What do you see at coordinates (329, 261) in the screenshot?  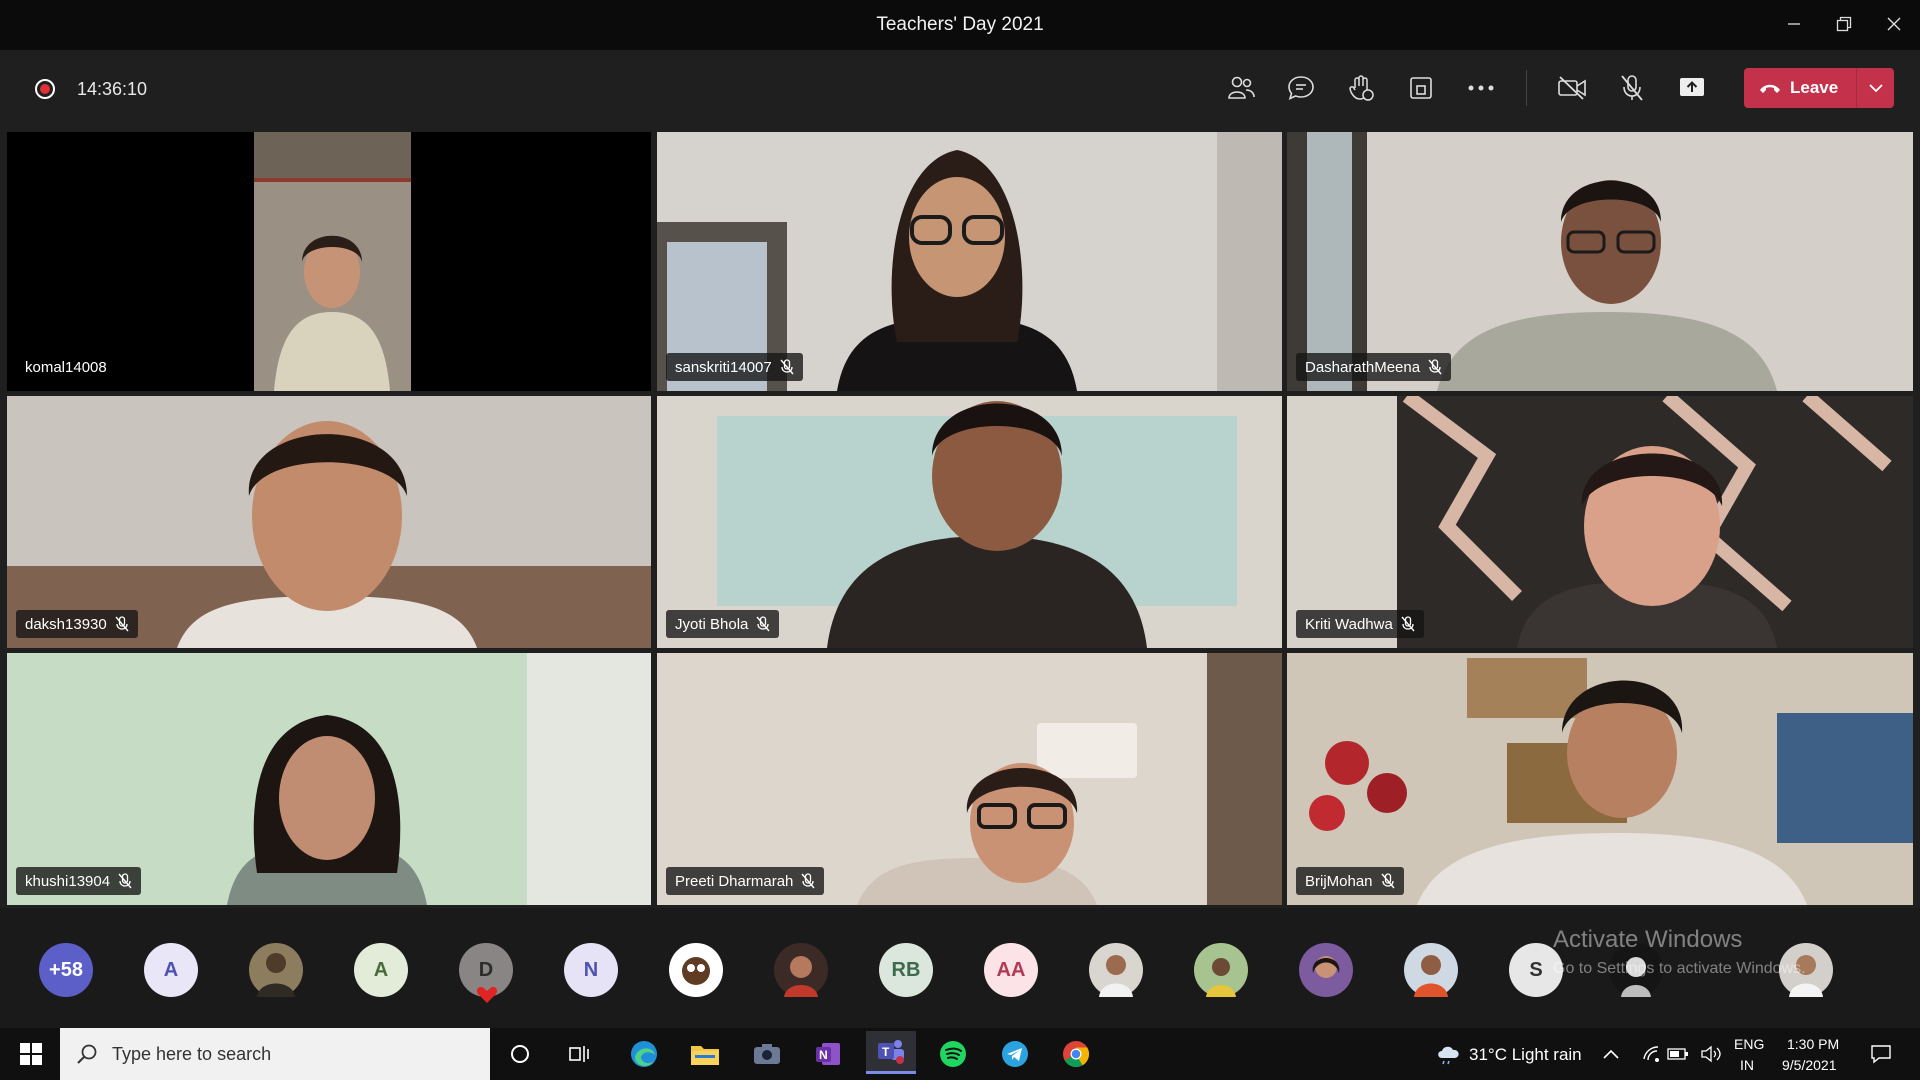 I see `video-tile: komal14008` at bounding box center [329, 261].